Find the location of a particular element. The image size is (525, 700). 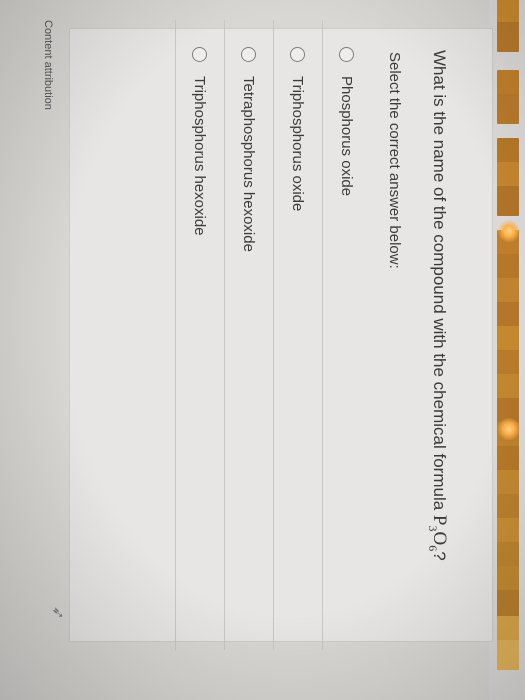

question-suffix: ? is located at coordinates (439, 556).